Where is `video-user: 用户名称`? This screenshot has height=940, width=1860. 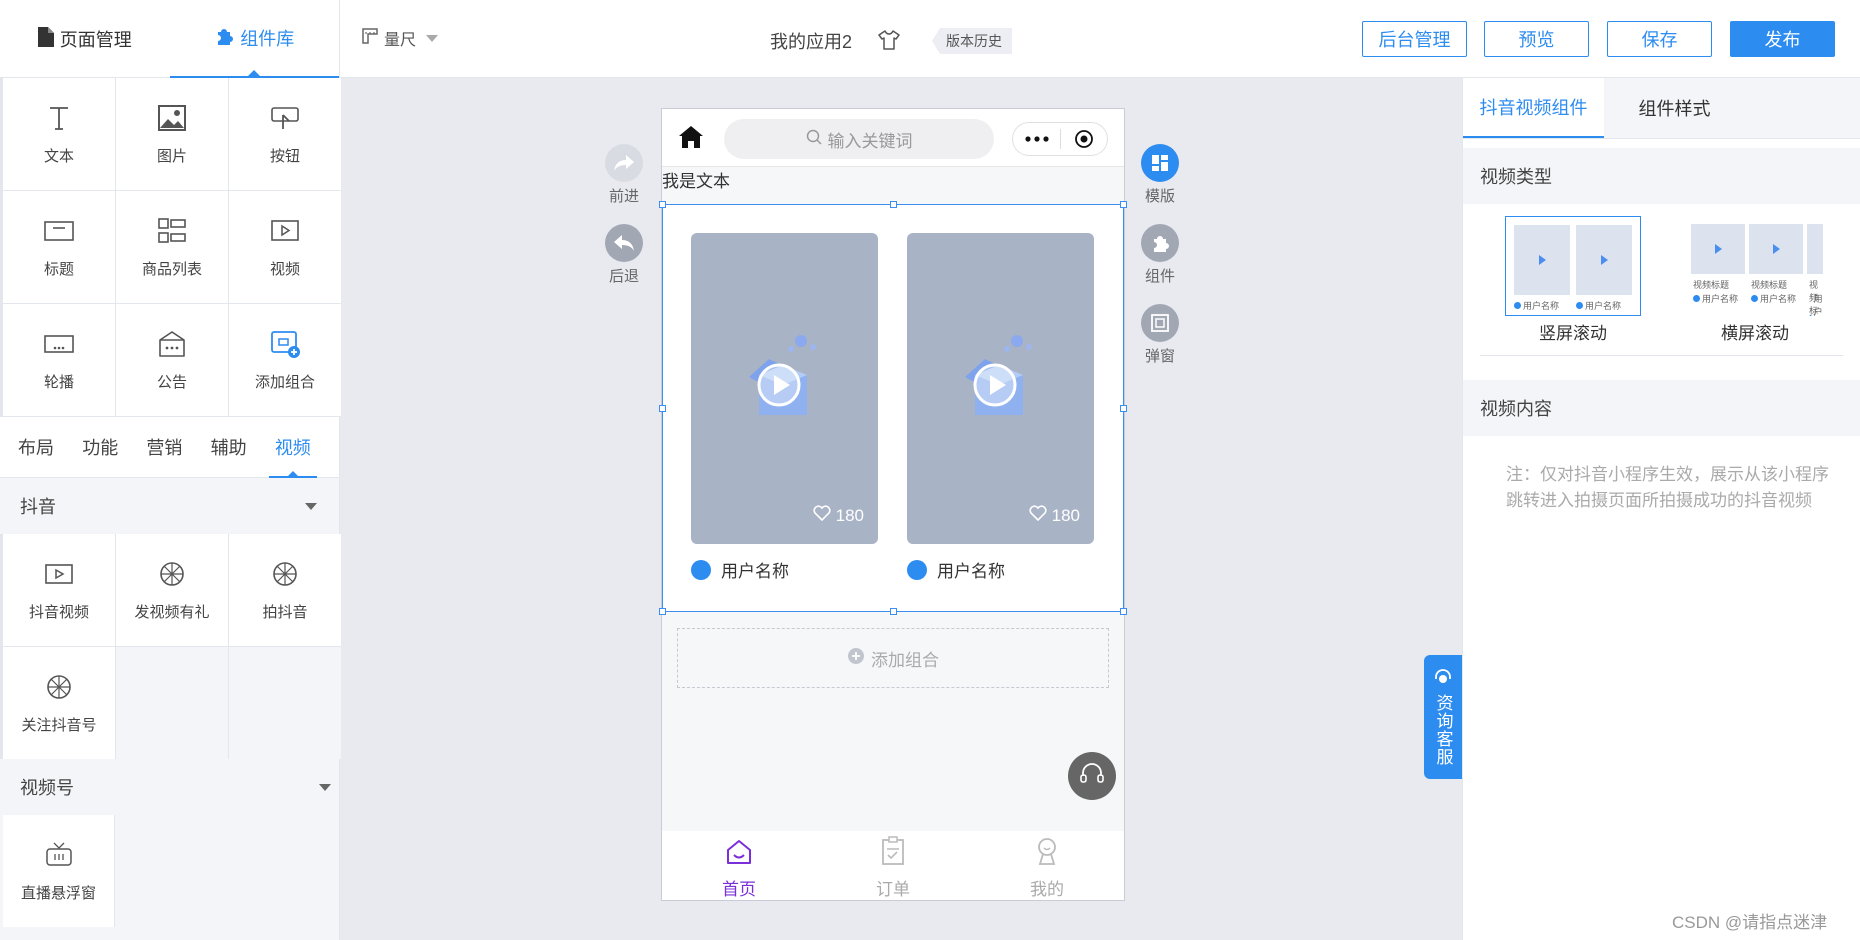
video-user: 用户名称 is located at coordinates (740, 569).